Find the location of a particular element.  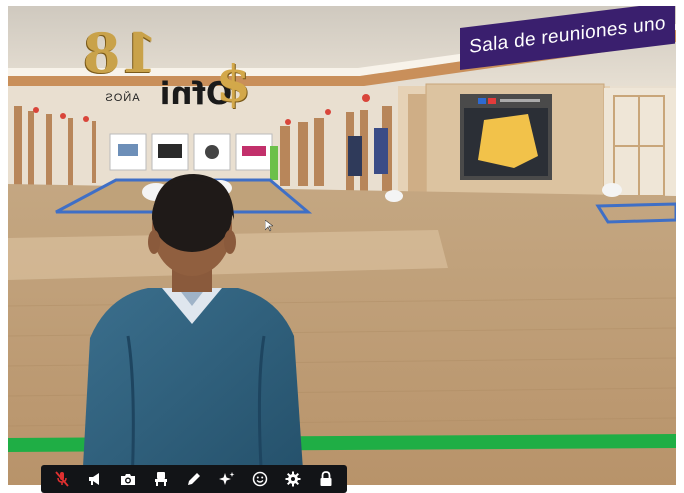

logo-anos-text: AÑOS is located at coordinates (122, 98).